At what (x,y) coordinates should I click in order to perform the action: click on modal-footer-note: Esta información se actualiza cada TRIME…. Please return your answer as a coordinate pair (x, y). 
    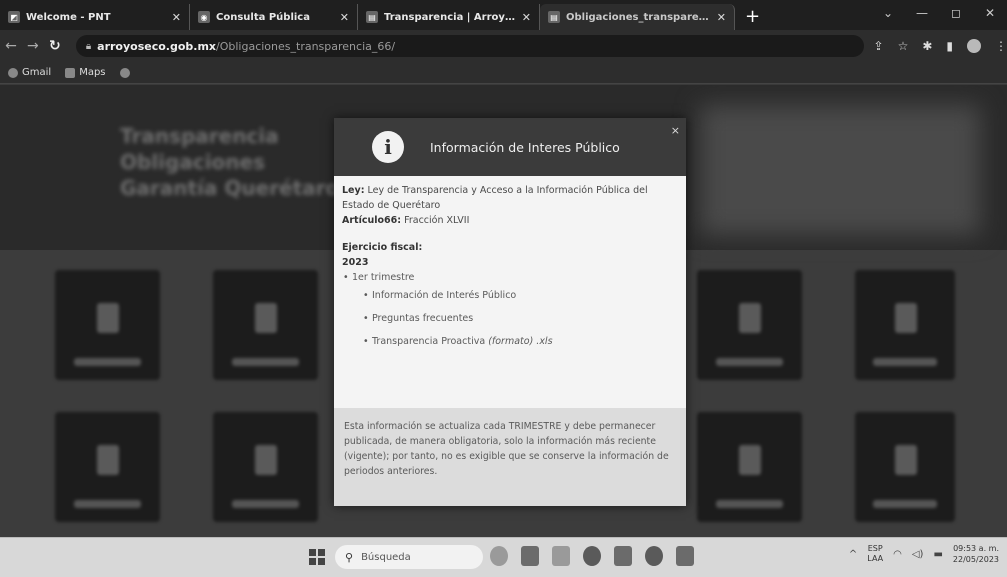
    Looking at the image, I should click on (510, 457).